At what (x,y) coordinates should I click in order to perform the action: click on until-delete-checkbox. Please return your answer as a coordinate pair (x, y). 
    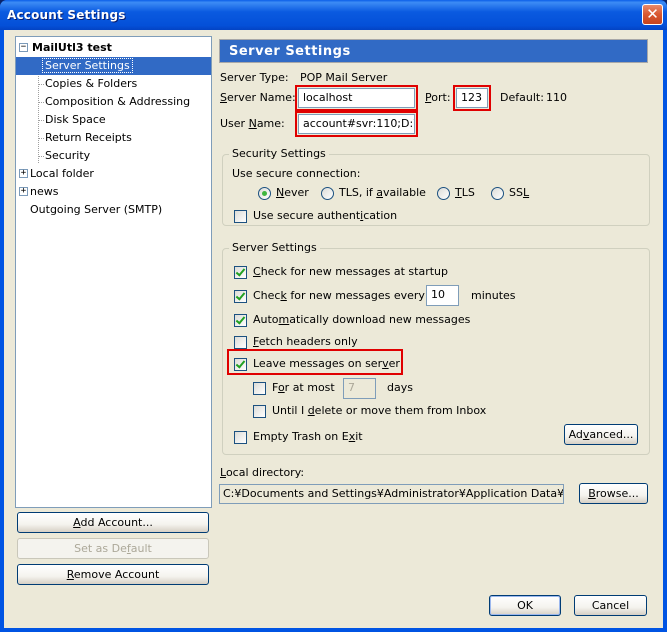
    Looking at the image, I should click on (259, 411).